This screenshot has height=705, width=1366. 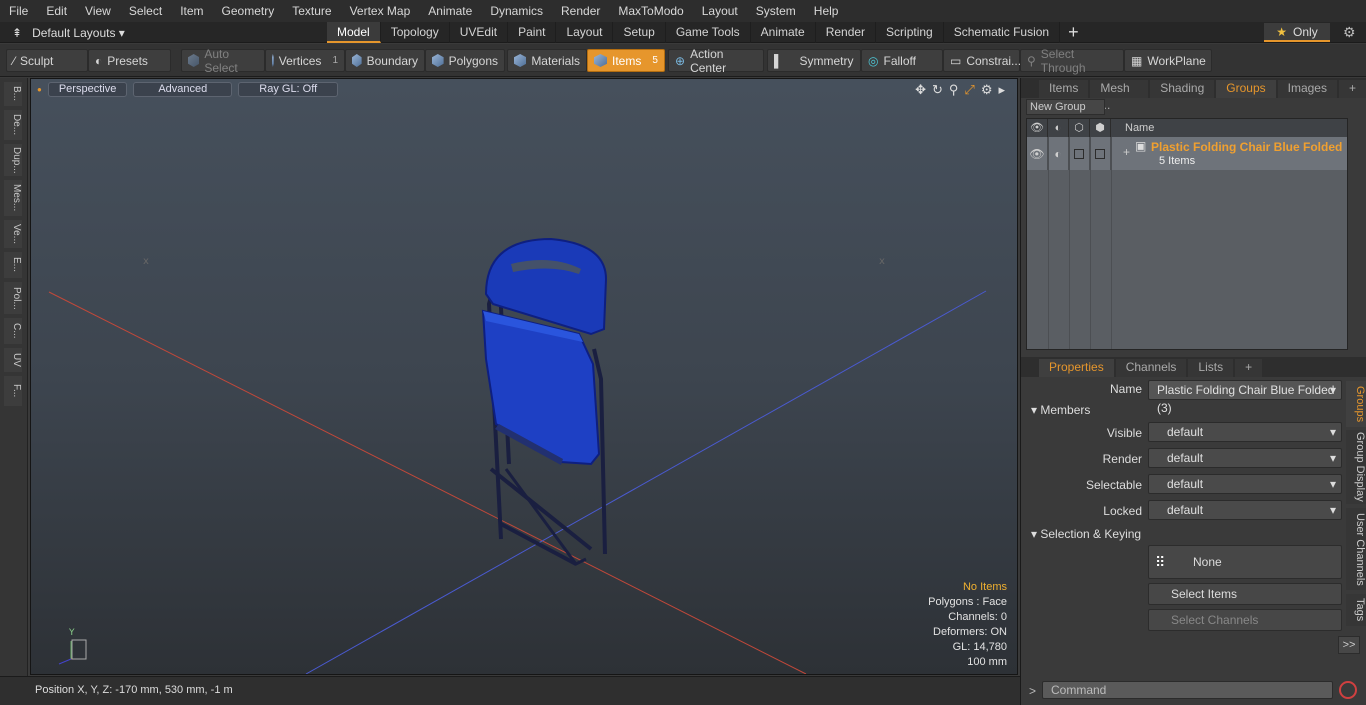 What do you see at coordinates (1245, 458) in the screenshot?
I see `render-select: default` at bounding box center [1245, 458].